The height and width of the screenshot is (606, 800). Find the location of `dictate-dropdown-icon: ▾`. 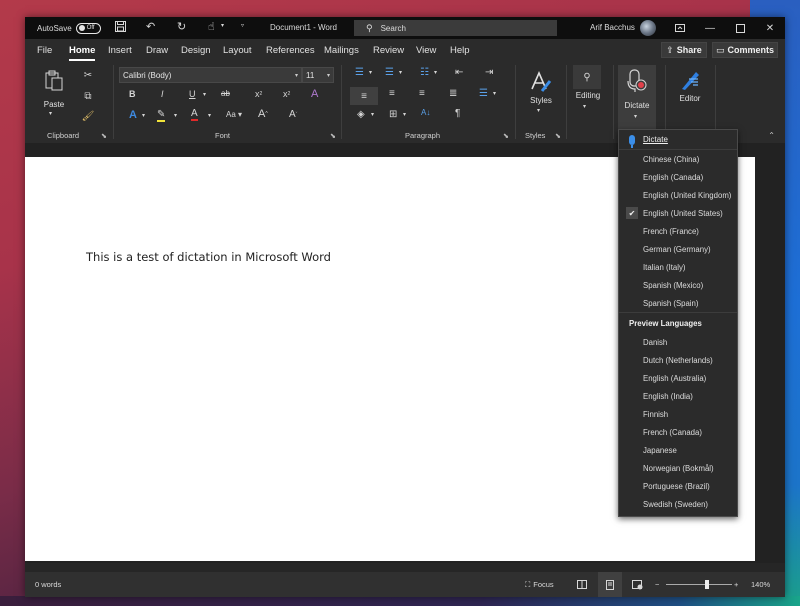

dictate-dropdown-icon: ▾ is located at coordinates (635, 116).